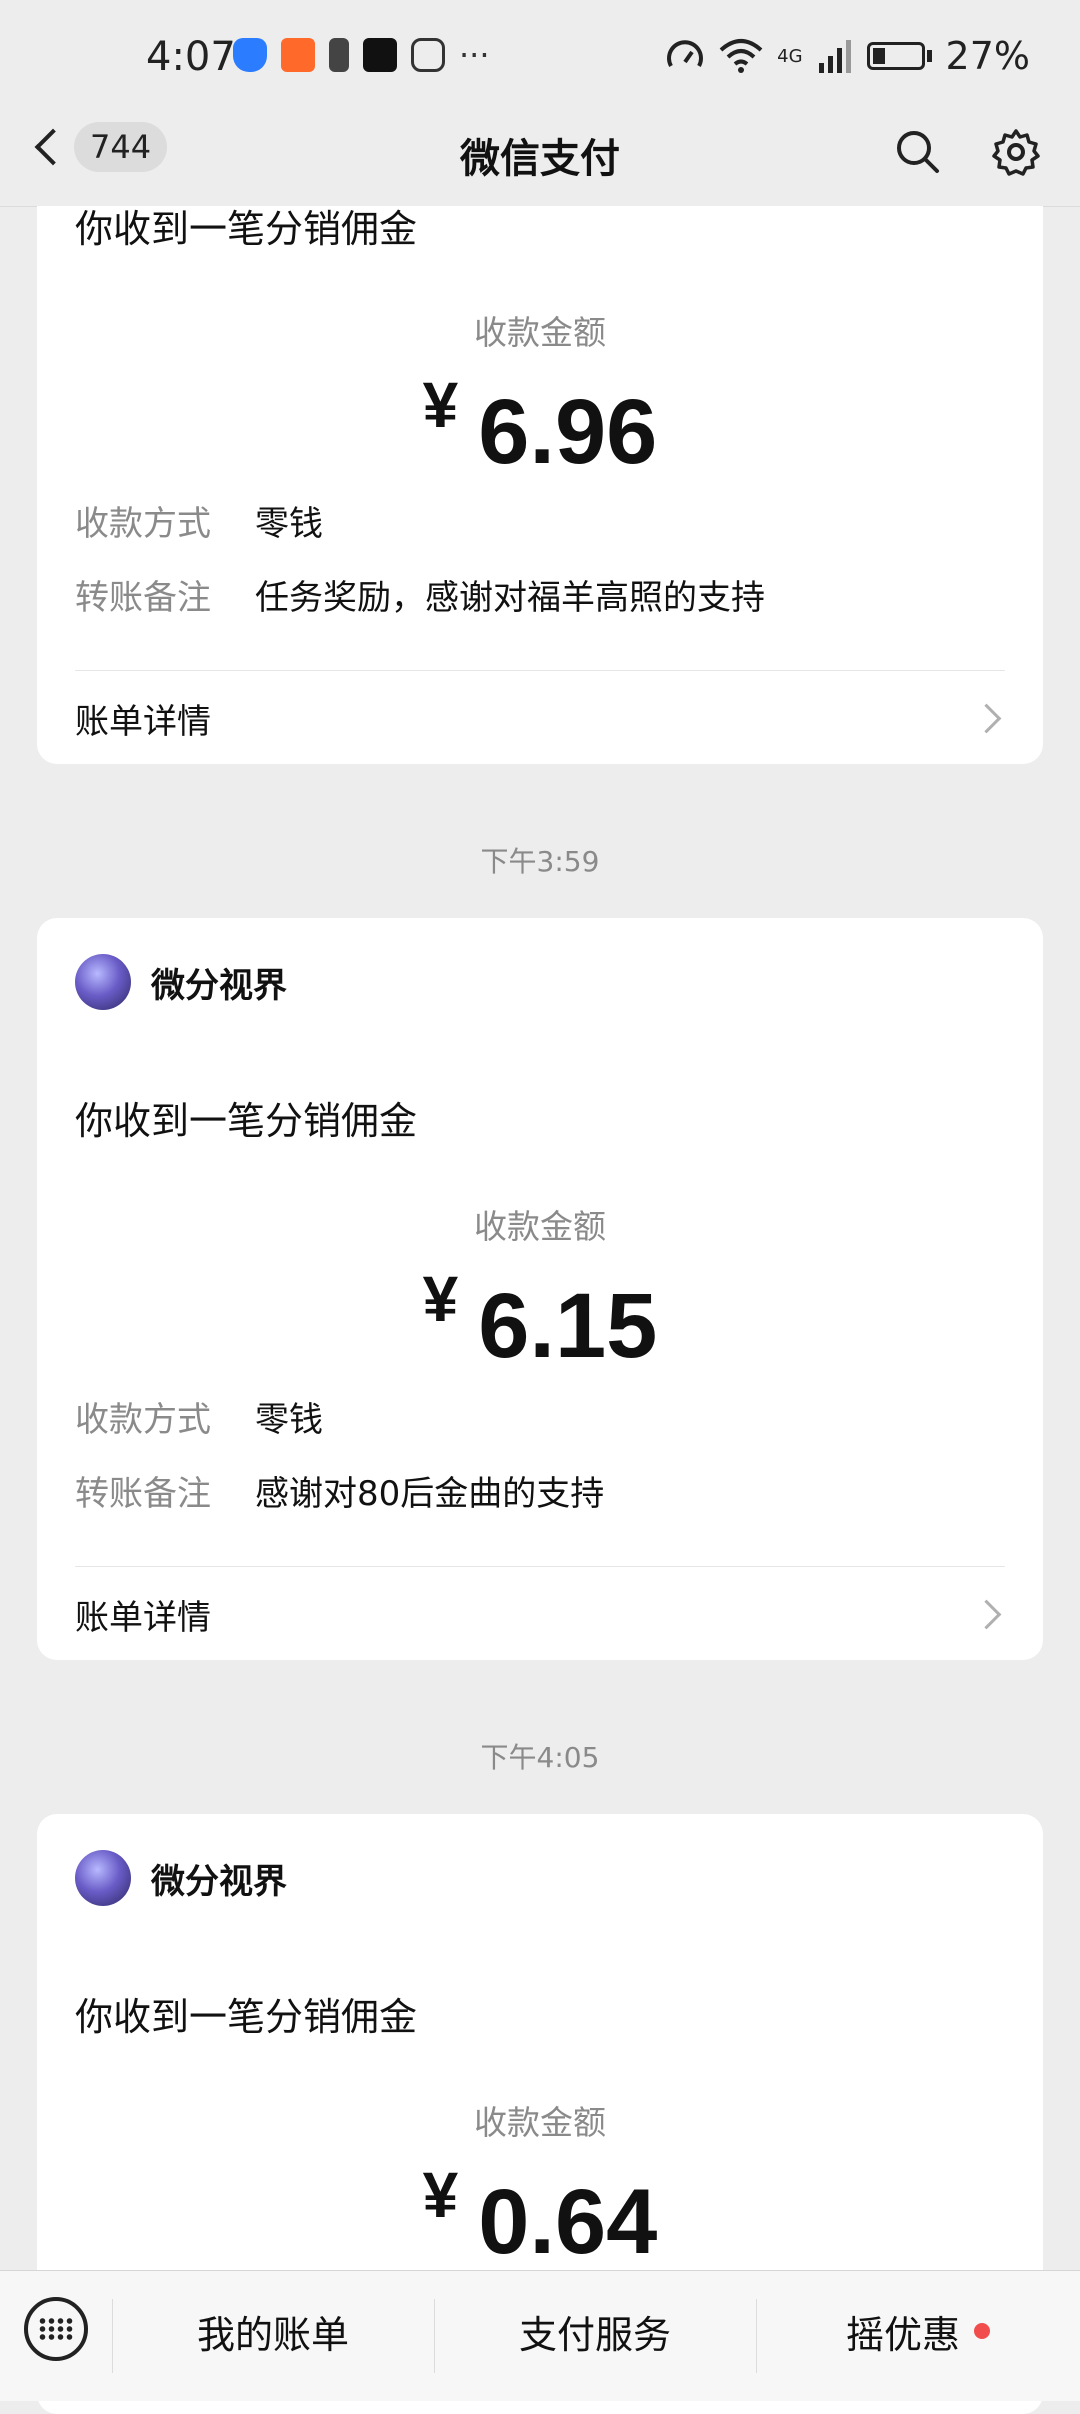 The height and width of the screenshot is (2414, 1080). I want to click on menu-shake-deals: 摇优惠, so click(918, 2331).